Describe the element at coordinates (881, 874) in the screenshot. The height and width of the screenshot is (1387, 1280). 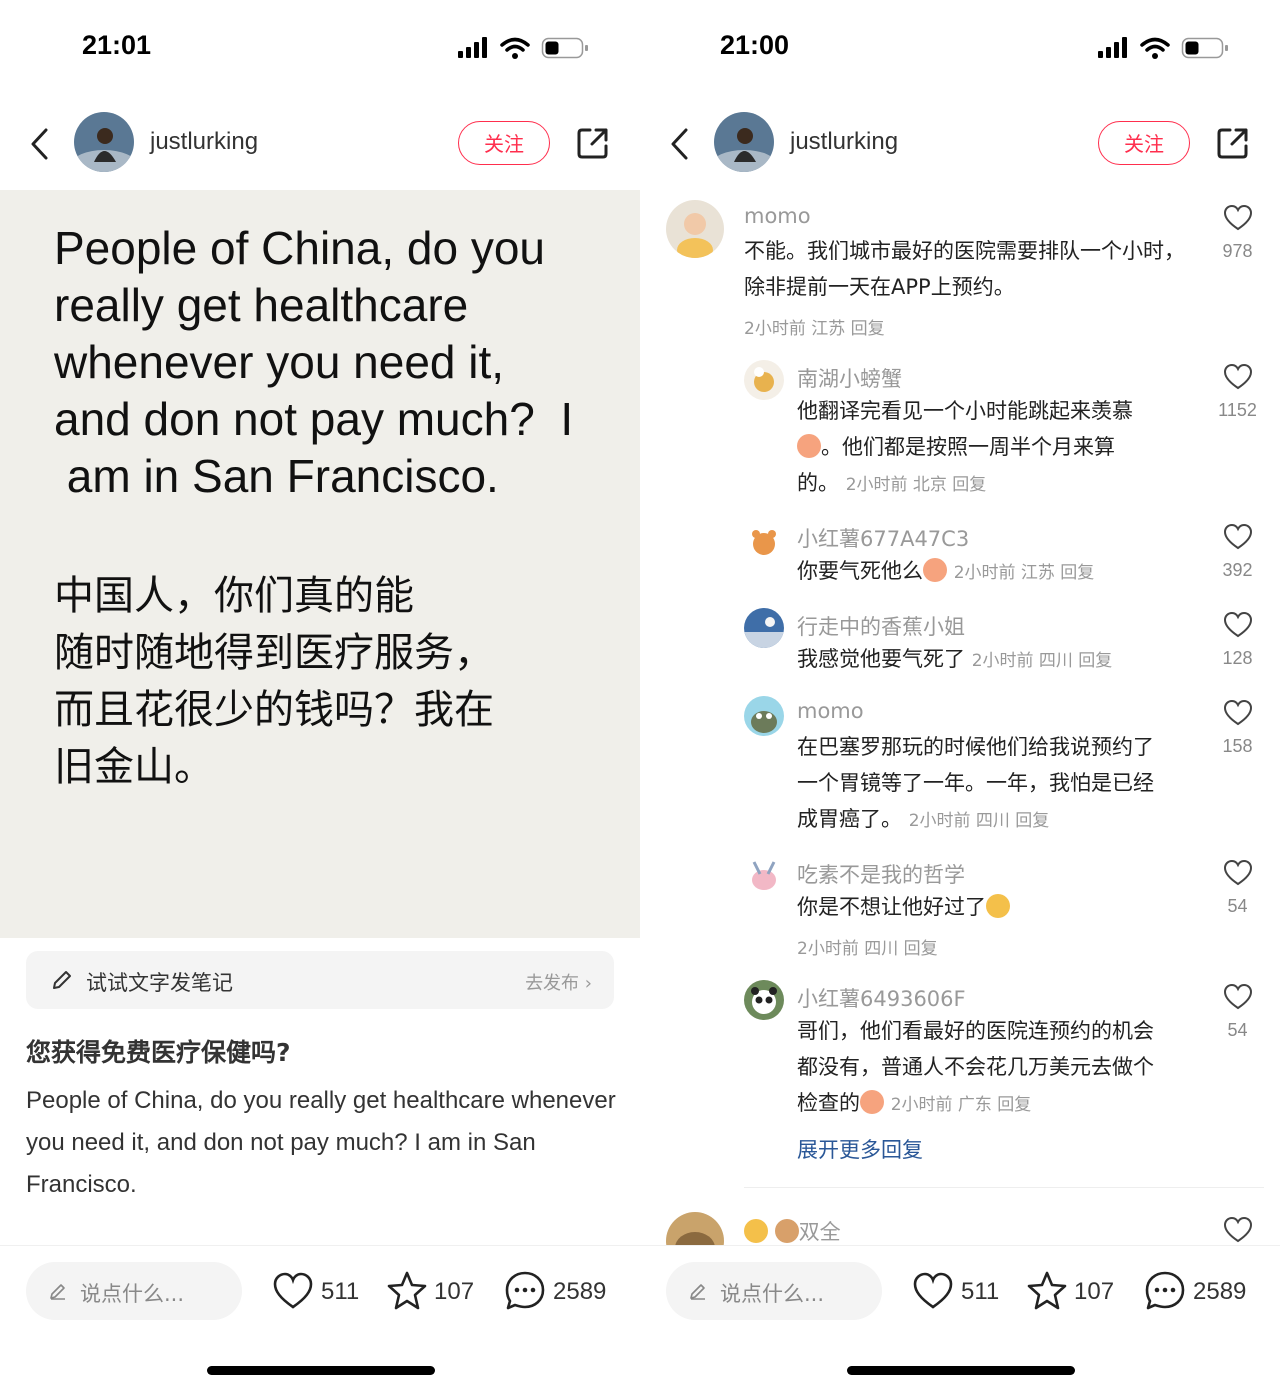
I see `commenter-name: 吃素不是我的哲学` at that location.